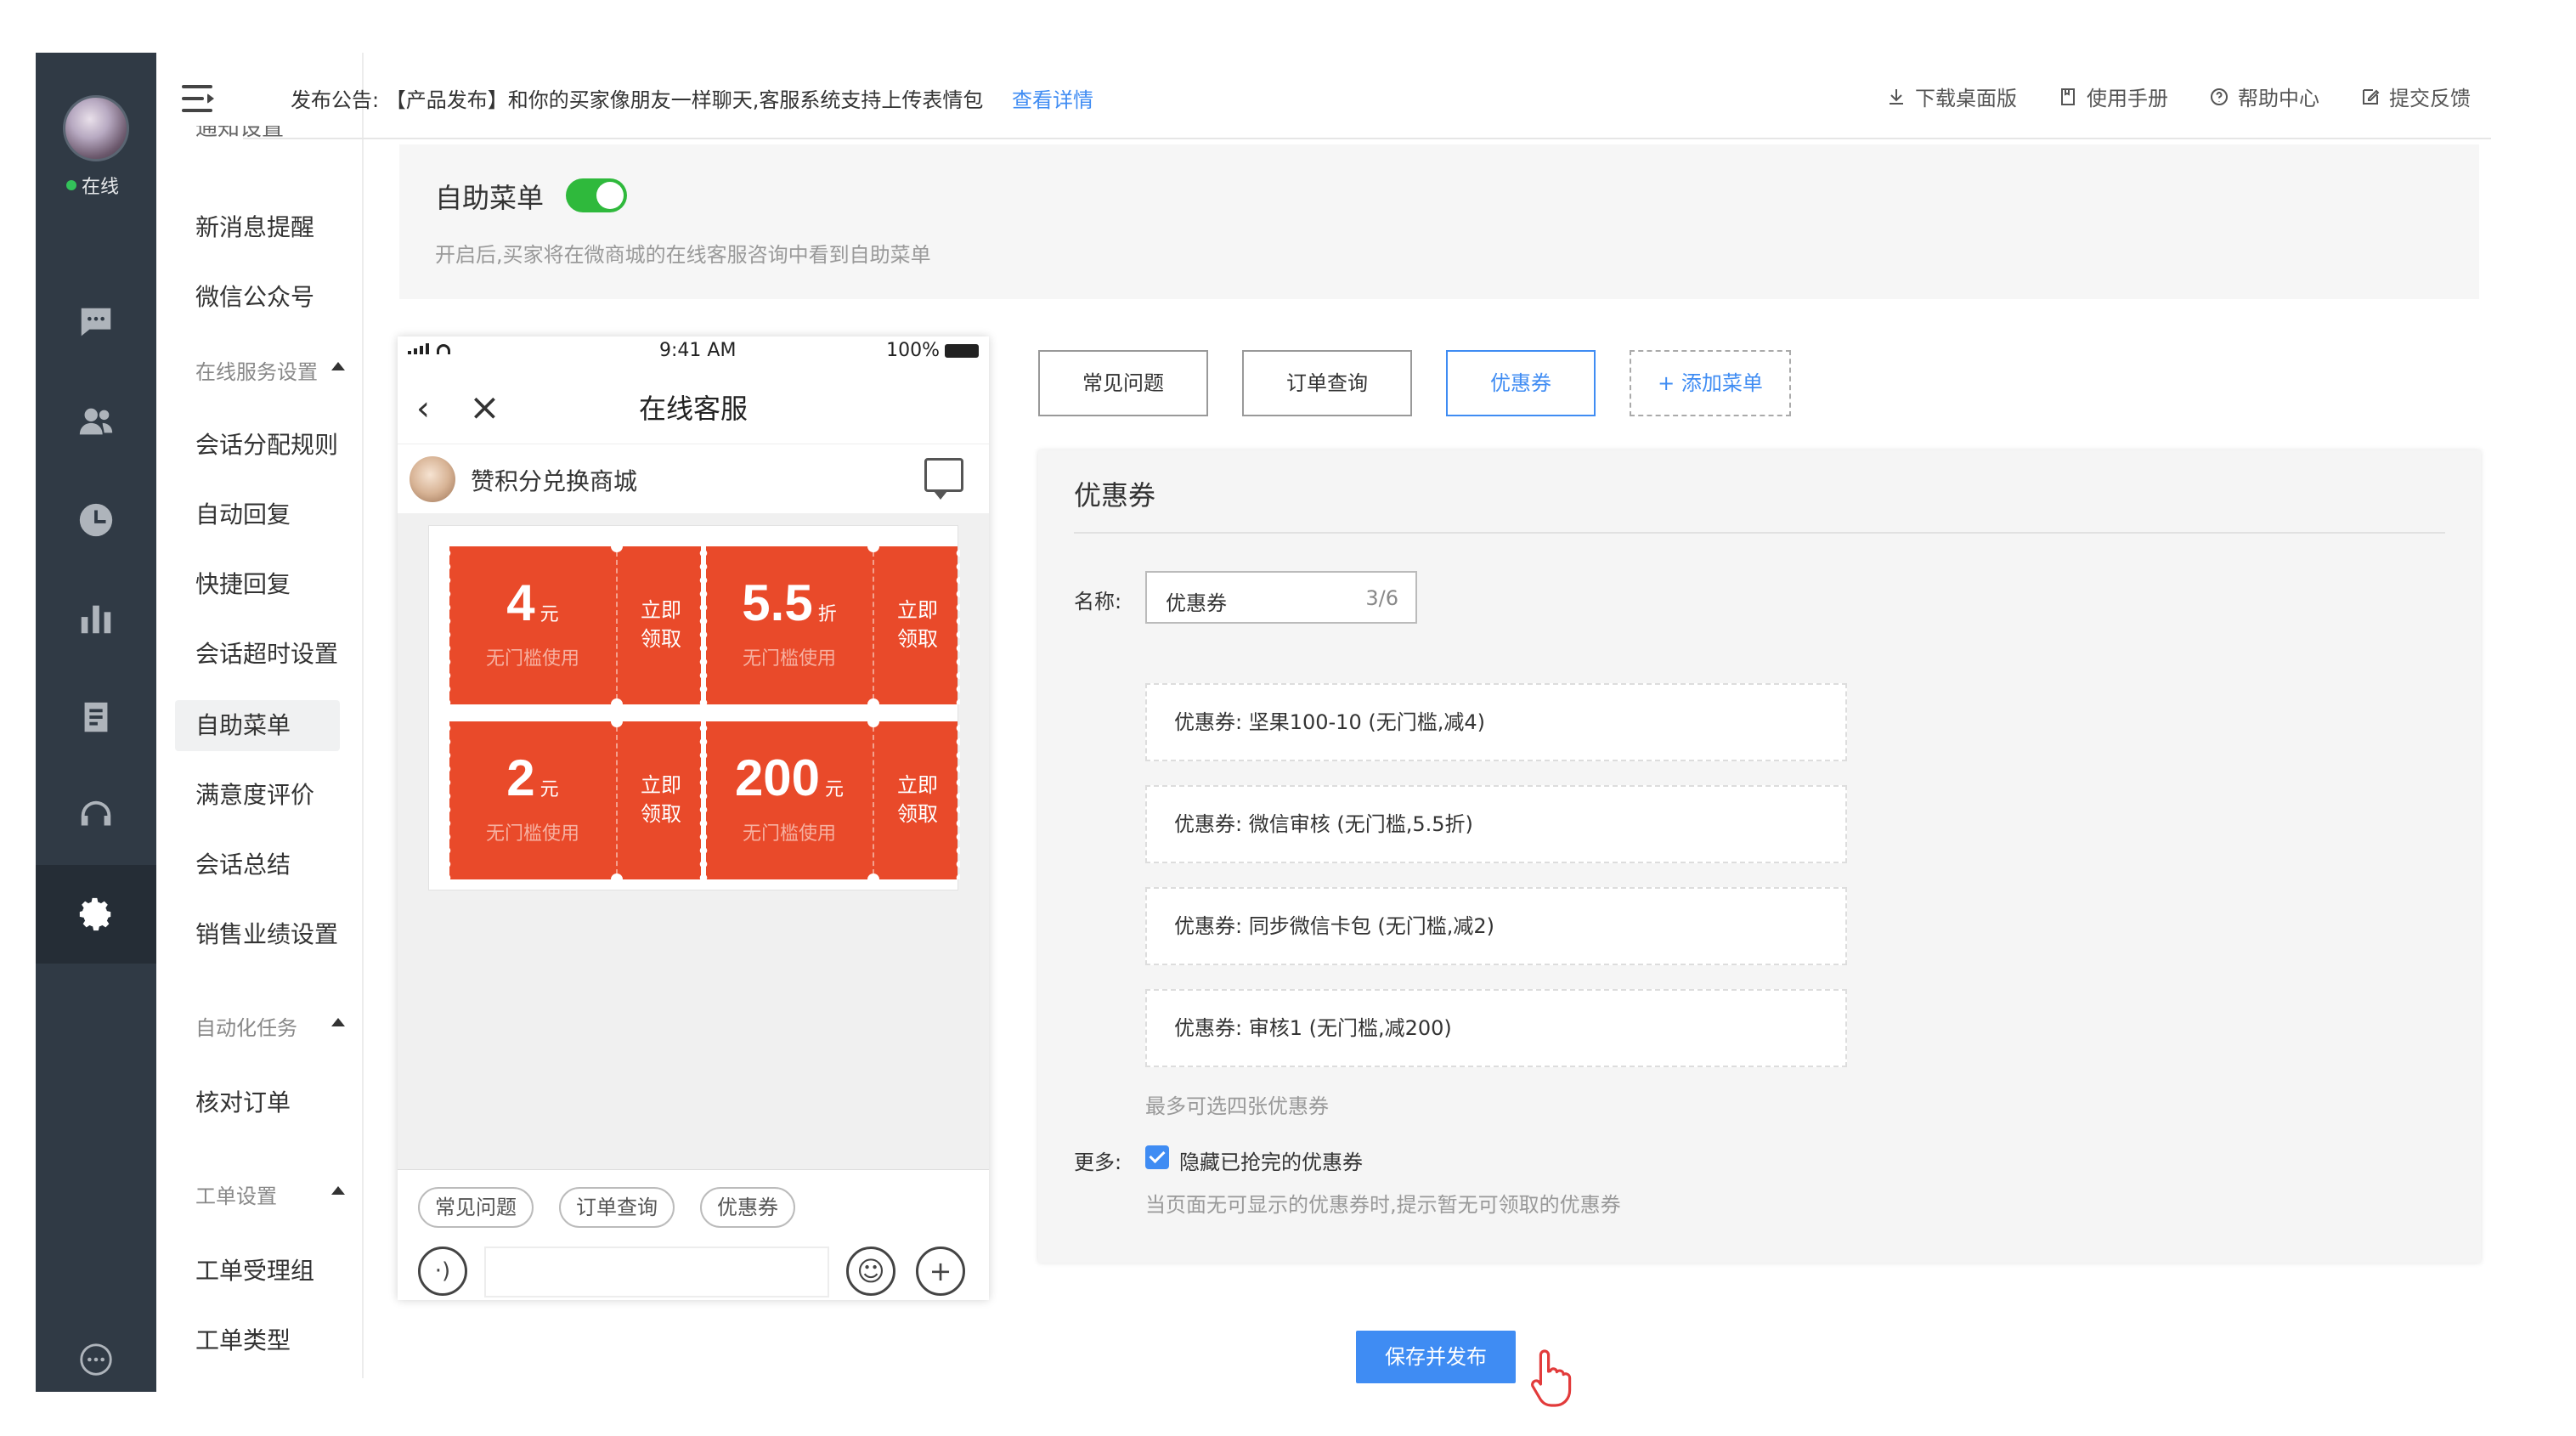 This screenshot has width=2576, height=1436. I want to click on chat-icon, so click(96, 323).